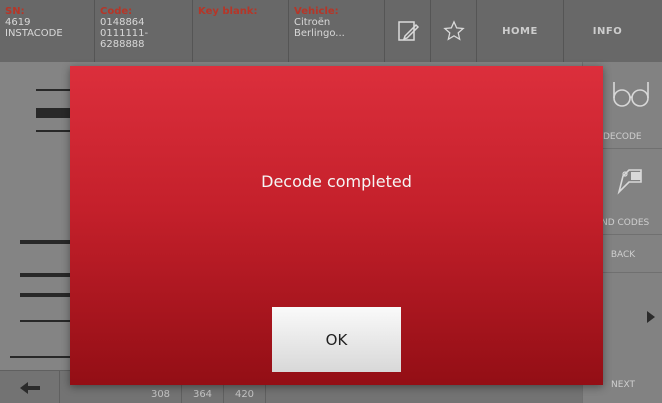  I want to click on dialog-message: Decode completed, so click(336, 181).